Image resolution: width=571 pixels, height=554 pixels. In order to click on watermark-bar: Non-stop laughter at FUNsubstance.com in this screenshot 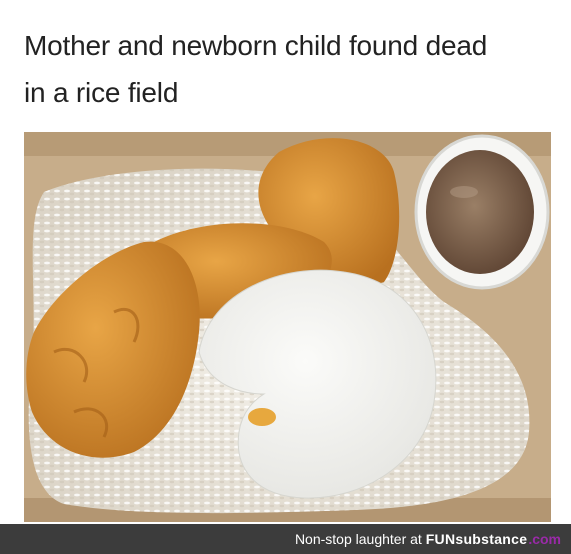, I will do `click(285, 539)`.